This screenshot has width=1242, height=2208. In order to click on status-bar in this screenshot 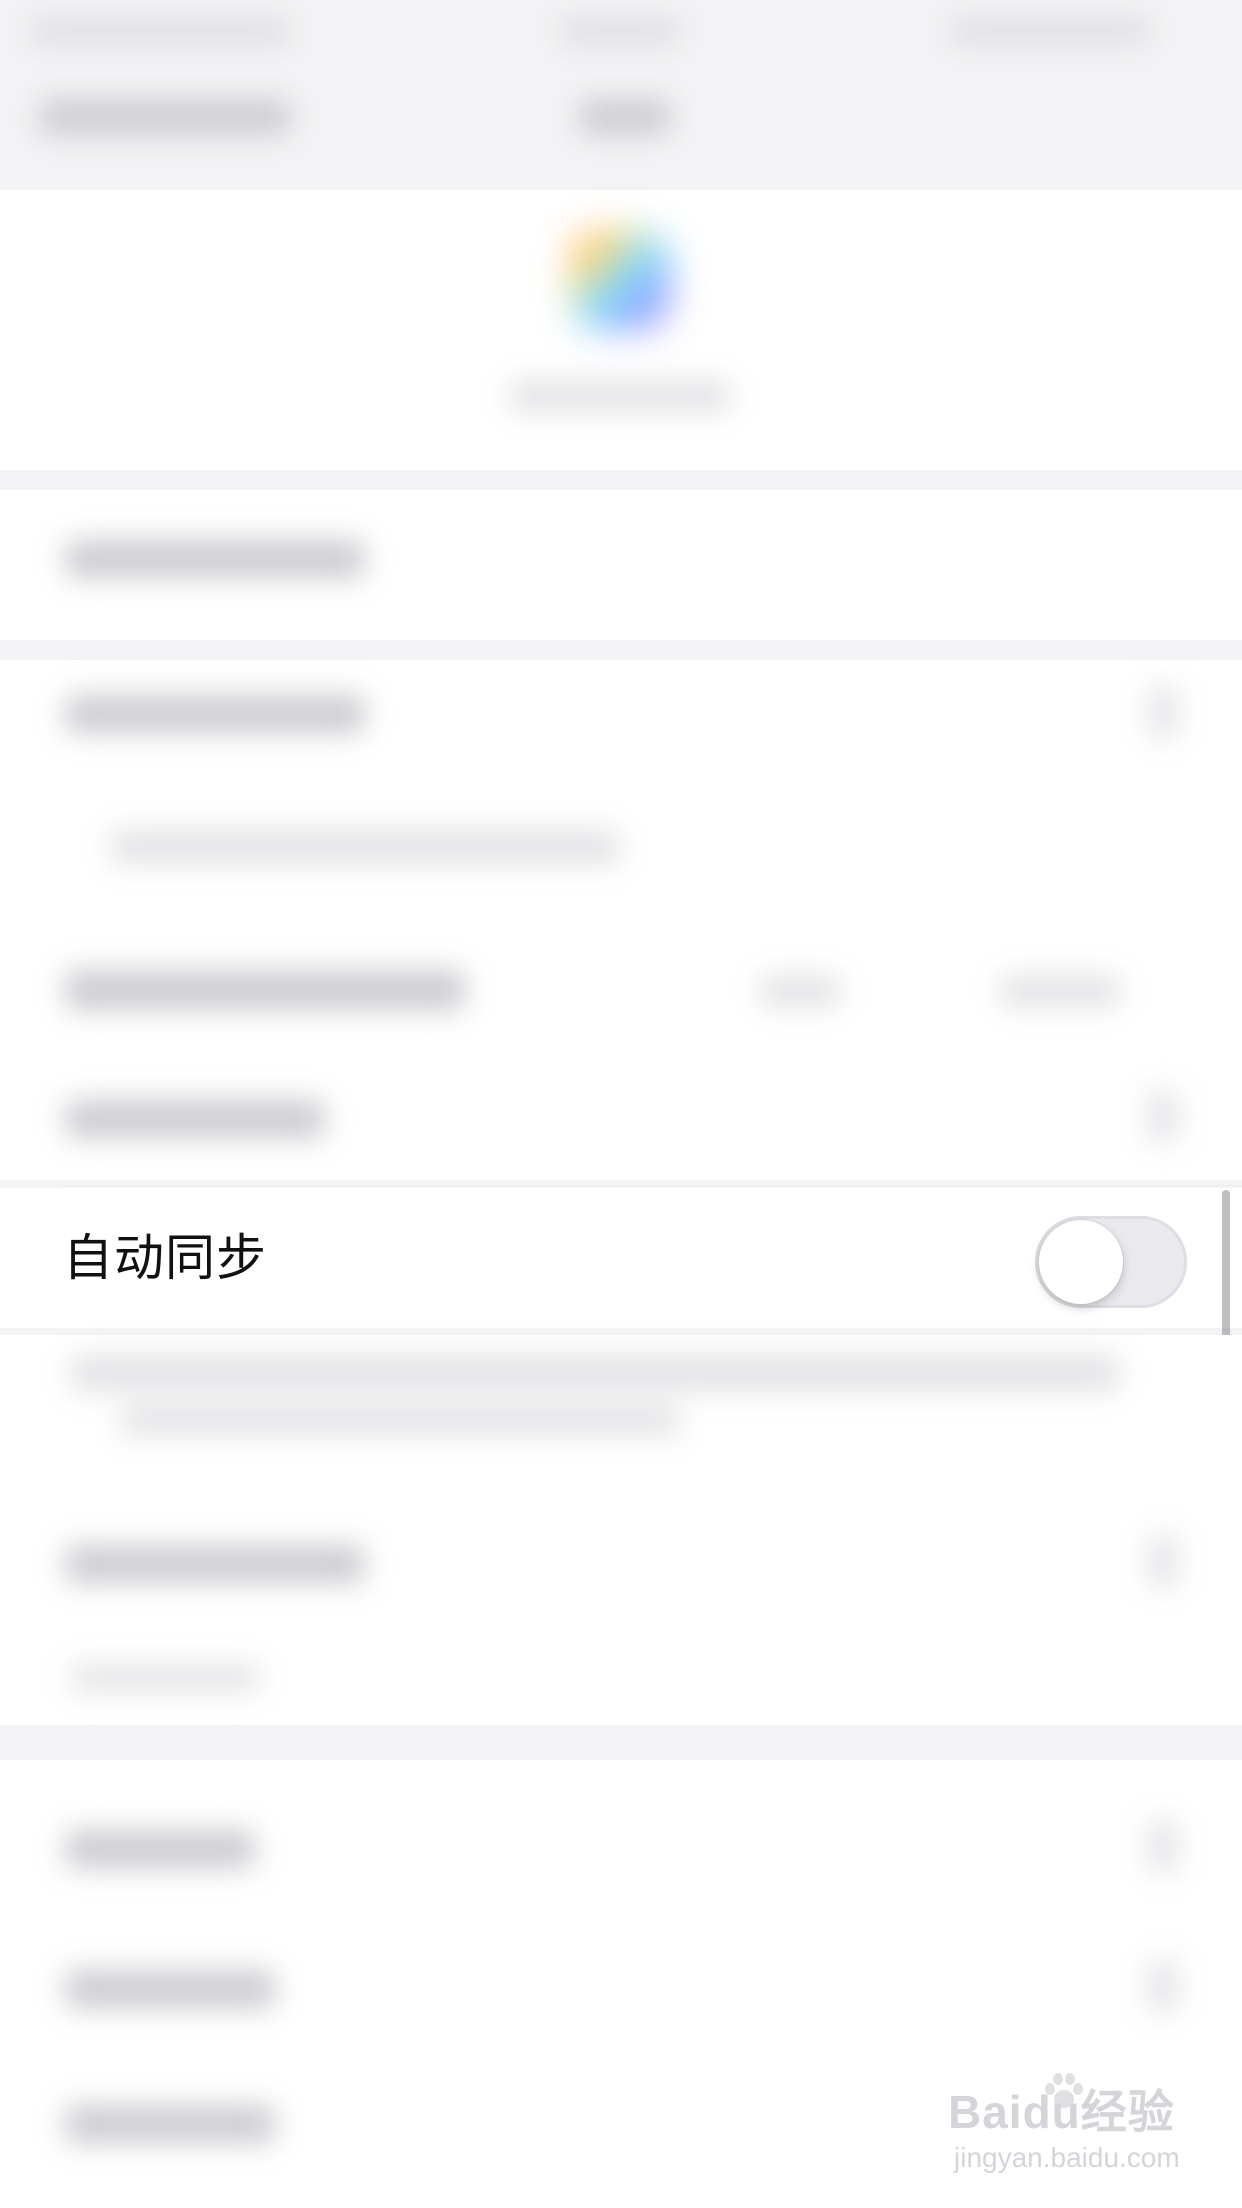, I will do `click(621, 35)`.